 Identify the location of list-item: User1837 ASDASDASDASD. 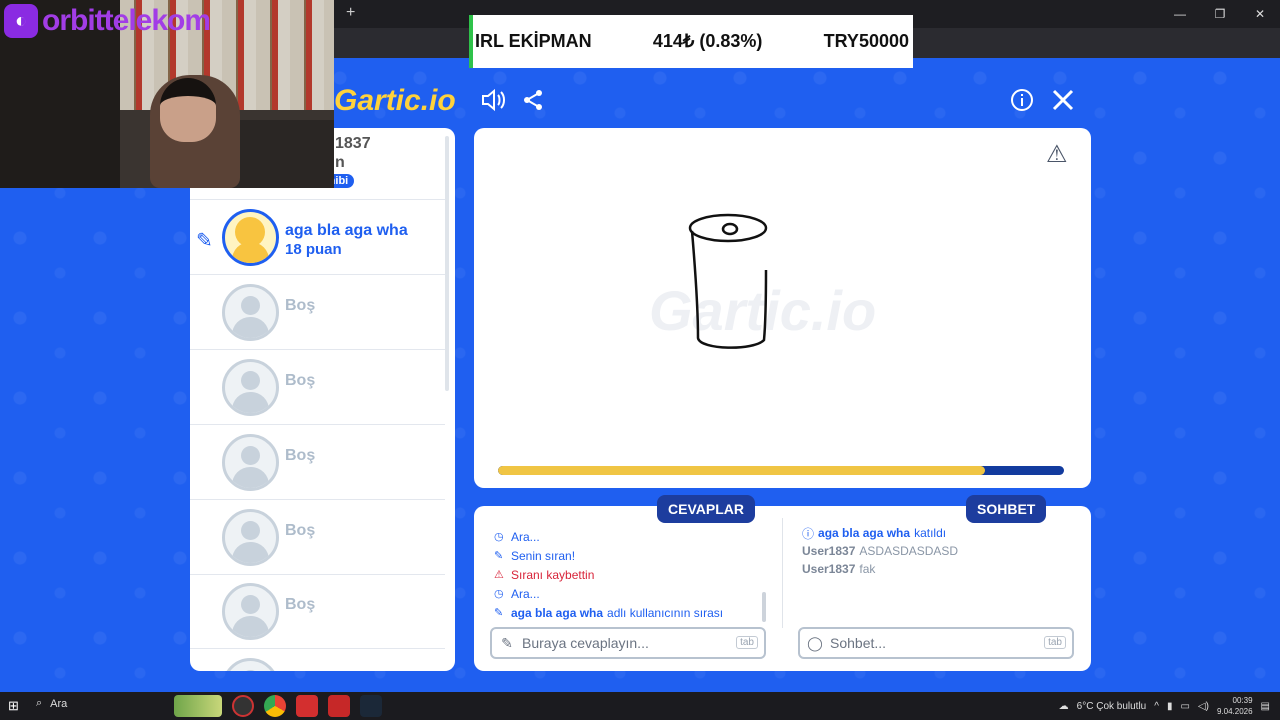
(880, 551).